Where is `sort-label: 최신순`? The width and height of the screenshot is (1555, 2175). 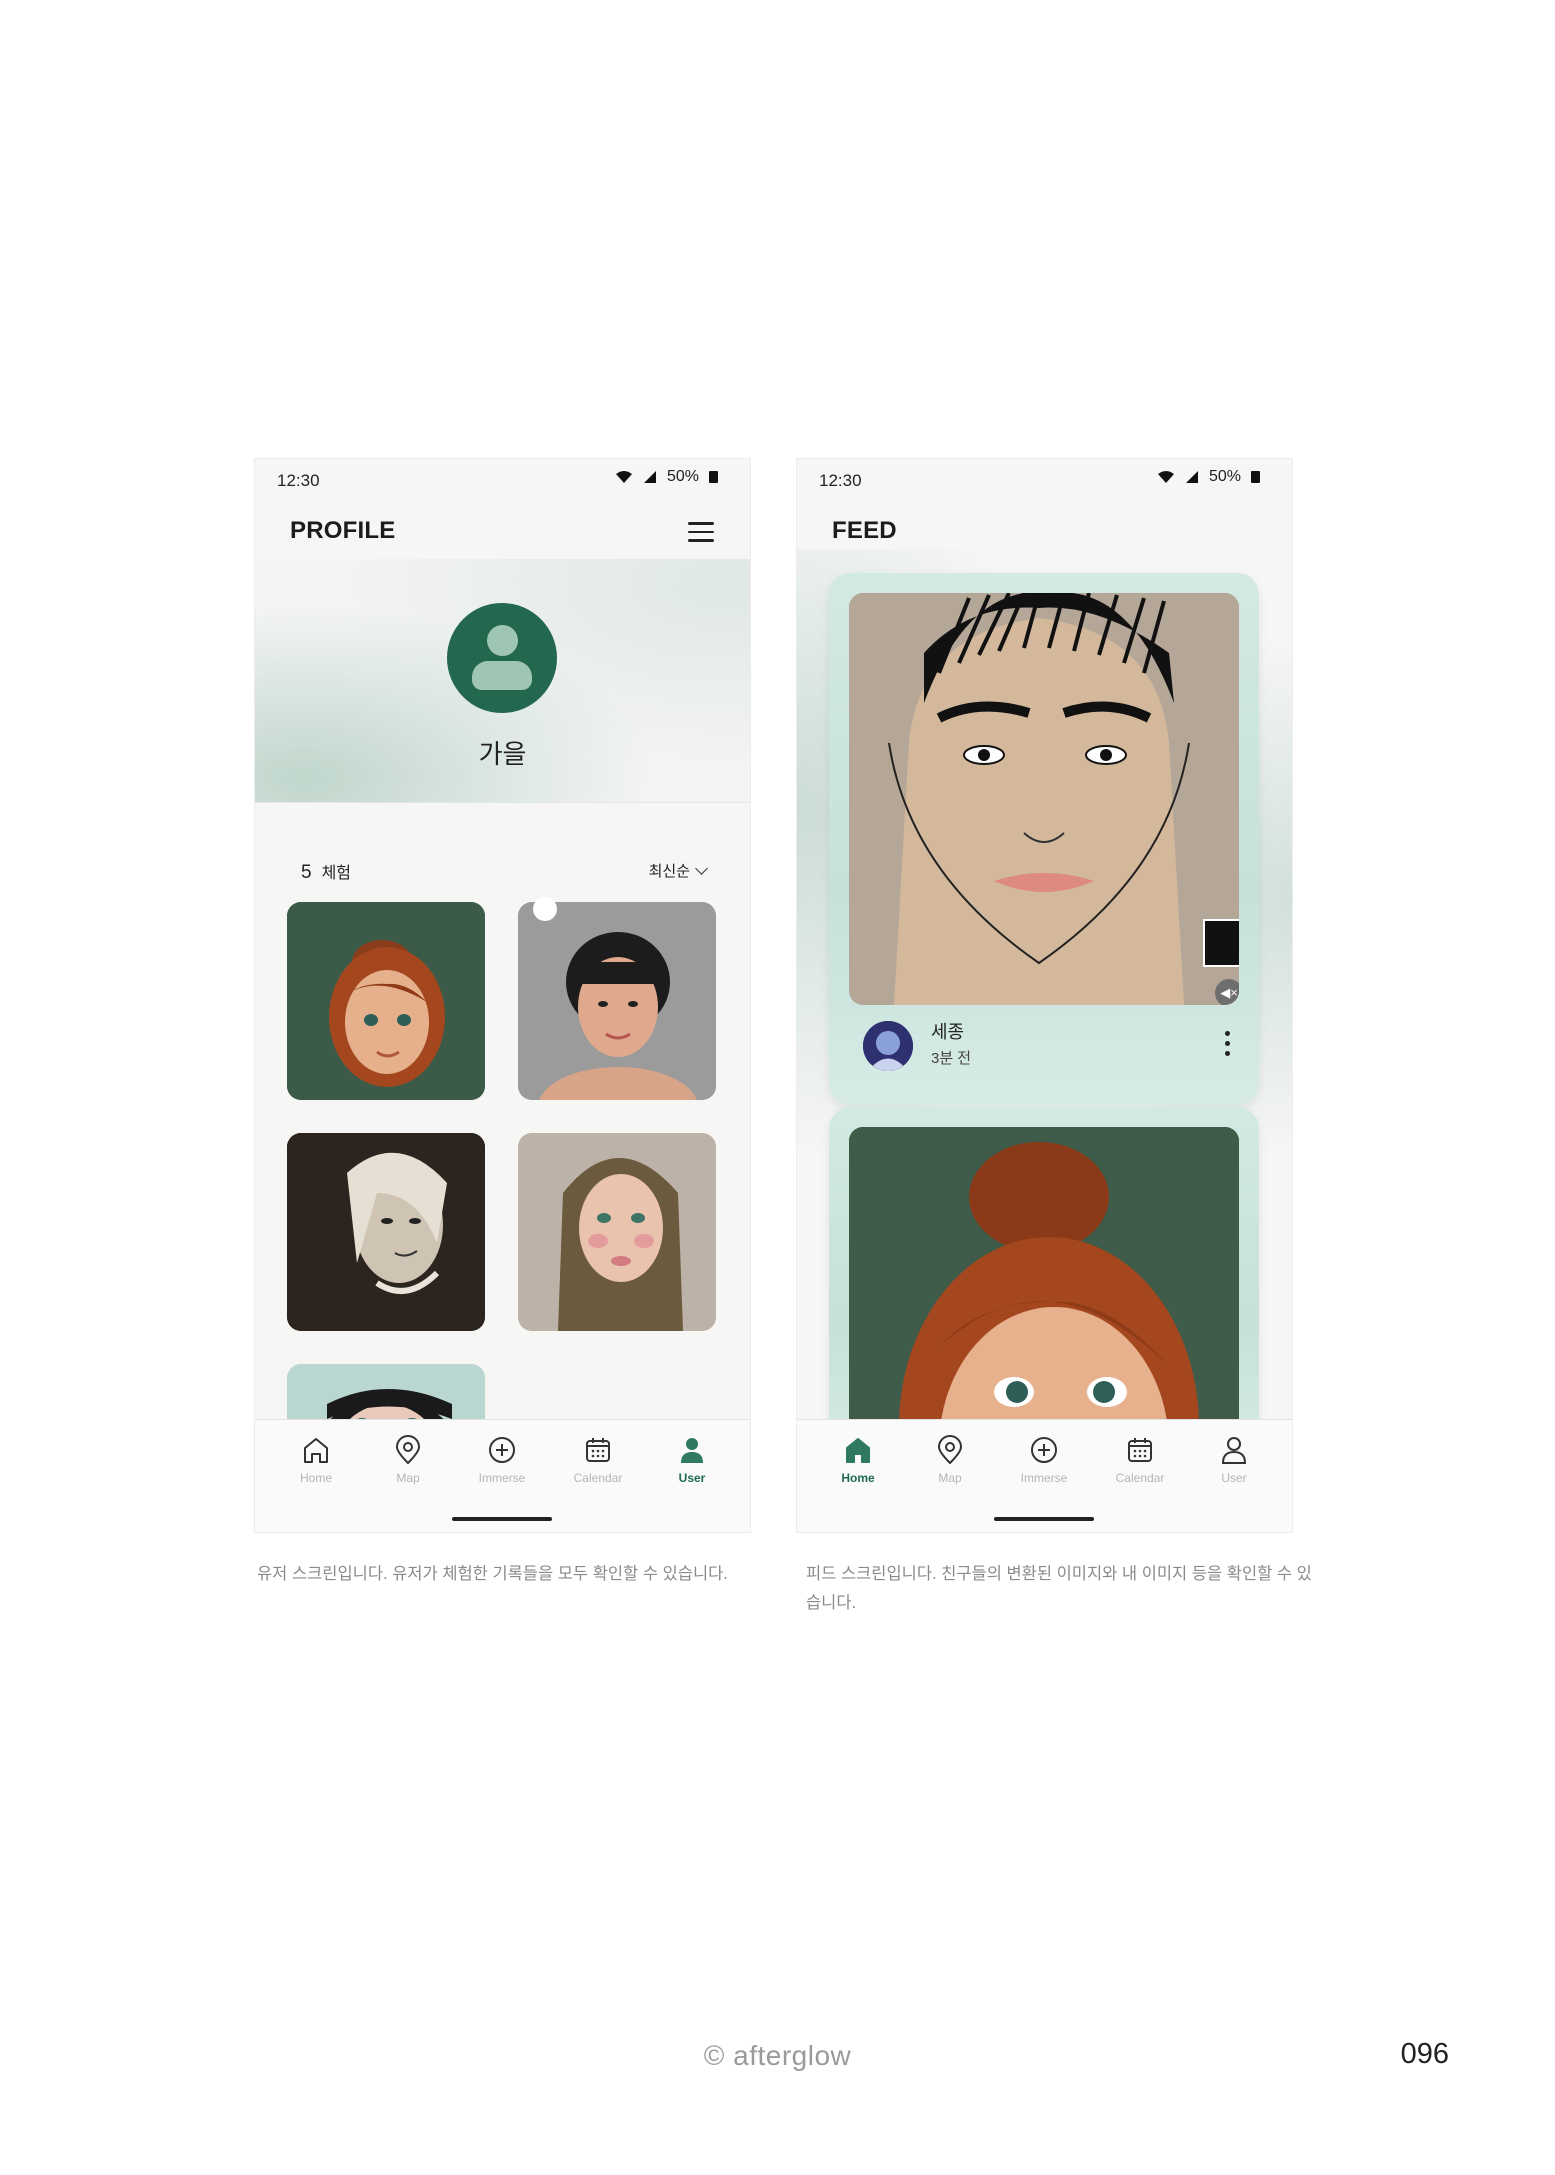 sort-label: 최신순 is located at coordinates (669, 871).